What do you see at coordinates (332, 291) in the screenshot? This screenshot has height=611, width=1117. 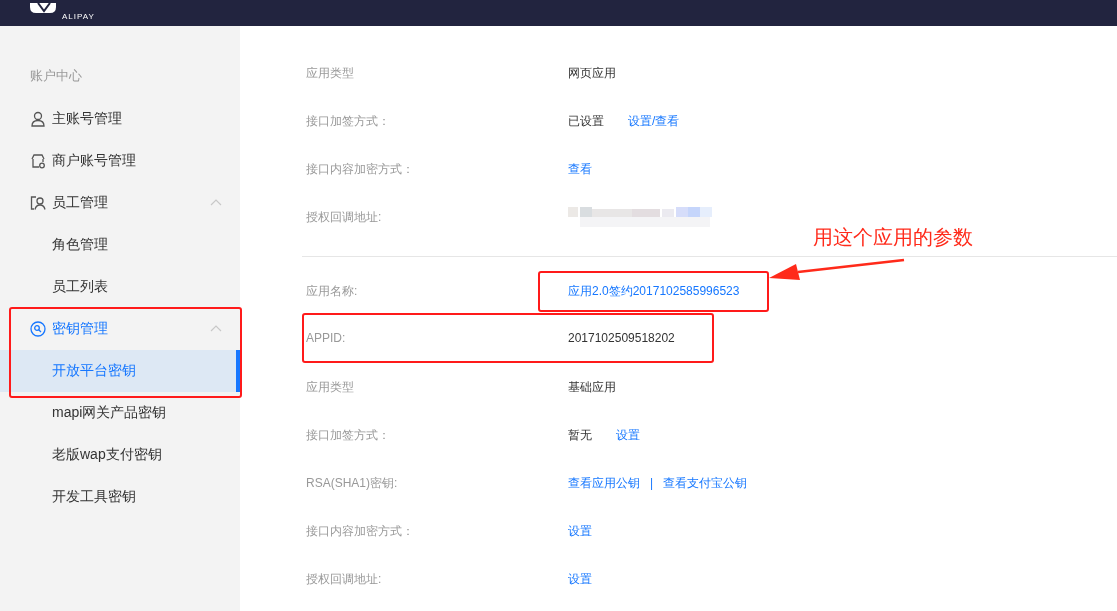 I see `field-label: 应用名称:` at bounding box center [332, 291].